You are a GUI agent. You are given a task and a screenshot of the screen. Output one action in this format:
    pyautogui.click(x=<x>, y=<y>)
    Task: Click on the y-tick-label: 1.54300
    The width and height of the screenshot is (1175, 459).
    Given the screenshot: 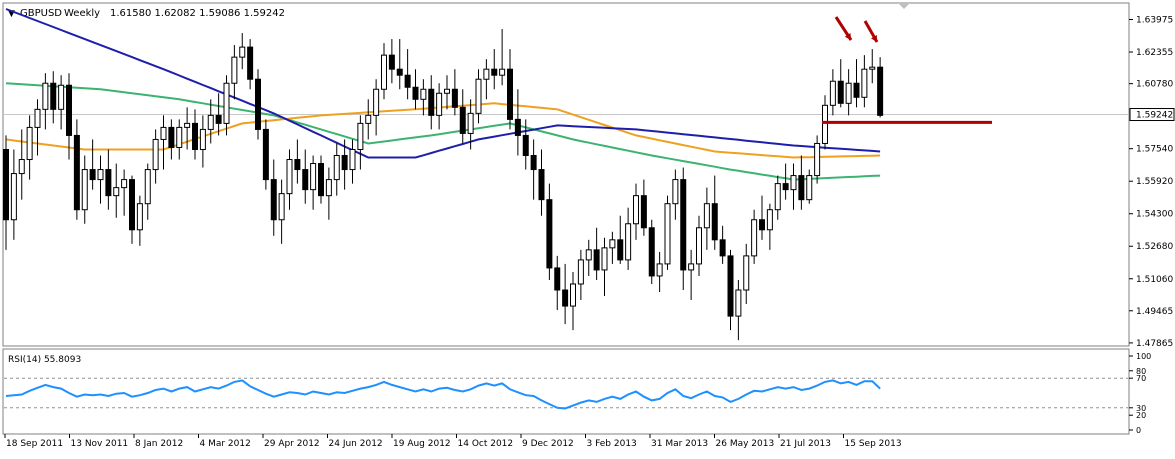 What is the action you would take?
    pyautogui.click(x=1154, y=215)
    